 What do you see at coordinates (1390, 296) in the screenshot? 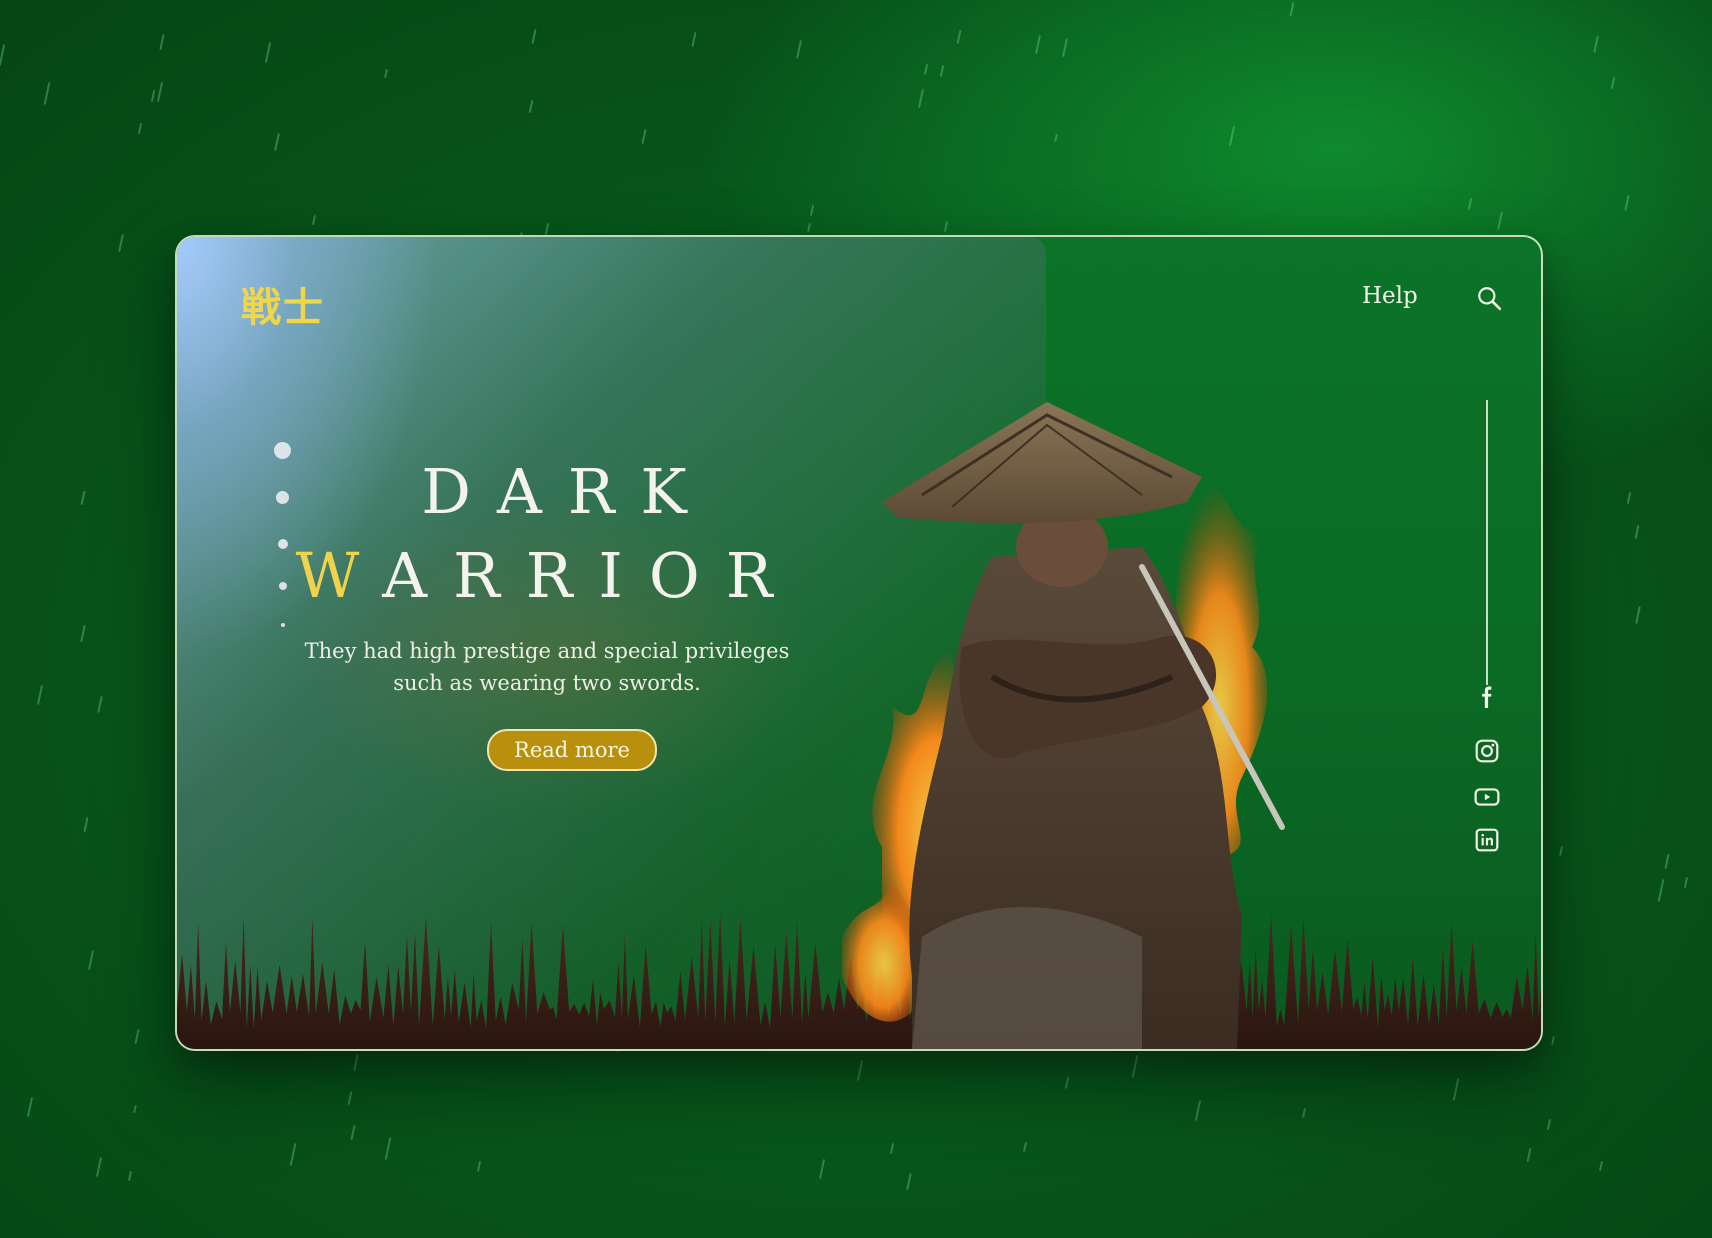
I see `nav-help-link: Help` at bounding box center [1390, 296].